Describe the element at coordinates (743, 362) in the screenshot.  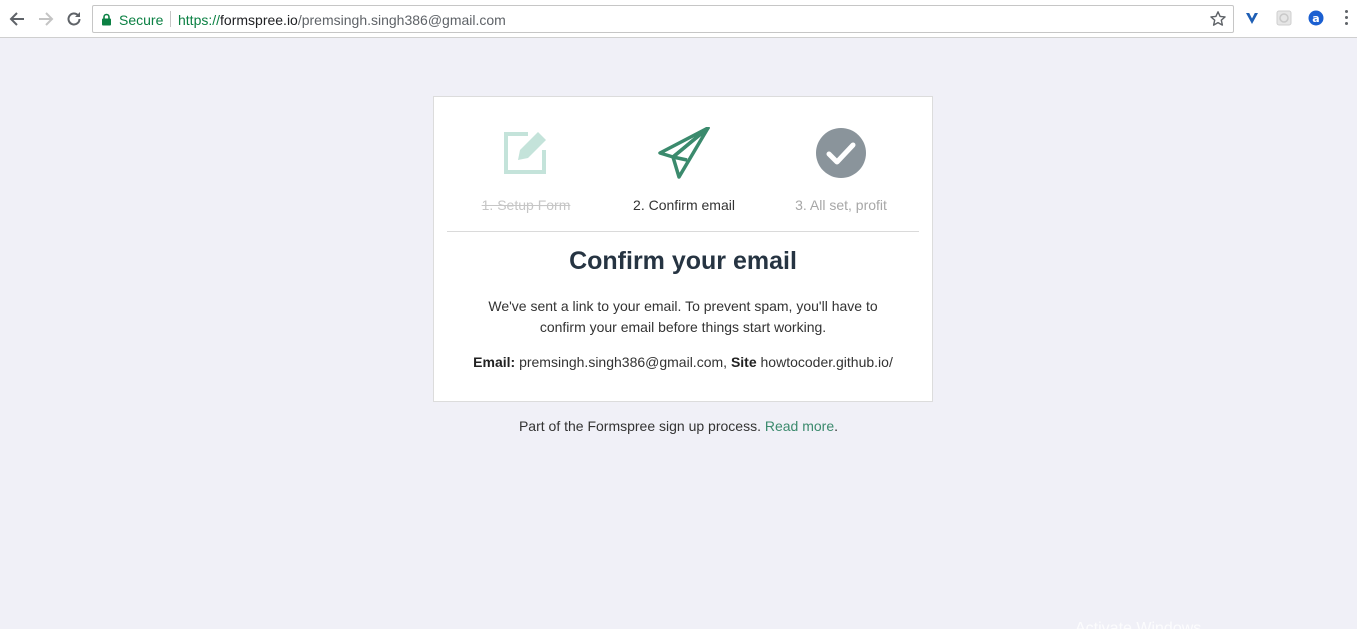
I see `site-label: Site` at that location.